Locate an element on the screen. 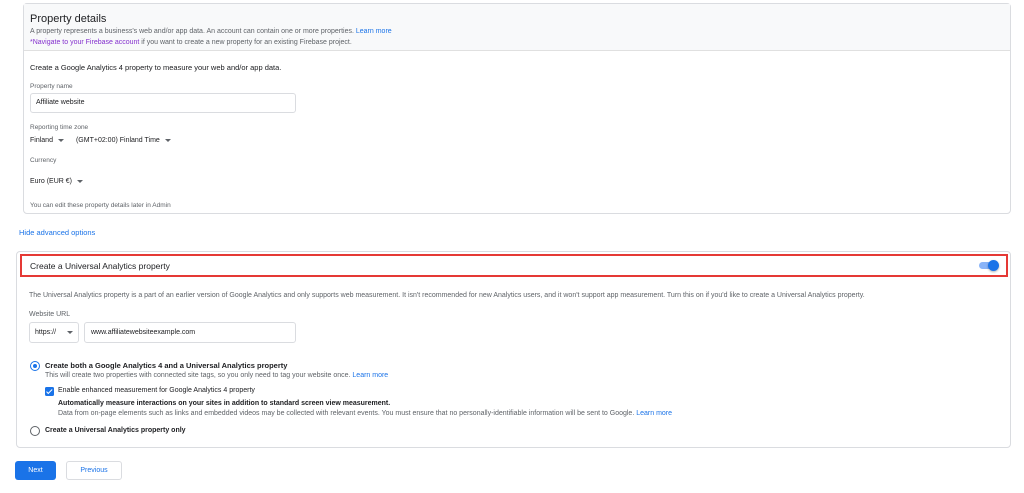 The width and height of the screenshot is (1024, 493). ua-property-header: Create a Universal Analytics property is located at coordinates (514, 265).